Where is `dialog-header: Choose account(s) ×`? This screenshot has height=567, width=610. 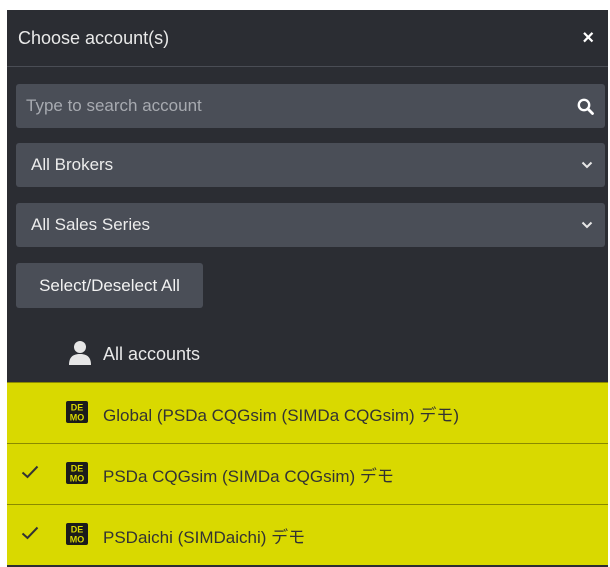
dialog-header: Choose account(s) × is located at coordinates (307, 38).